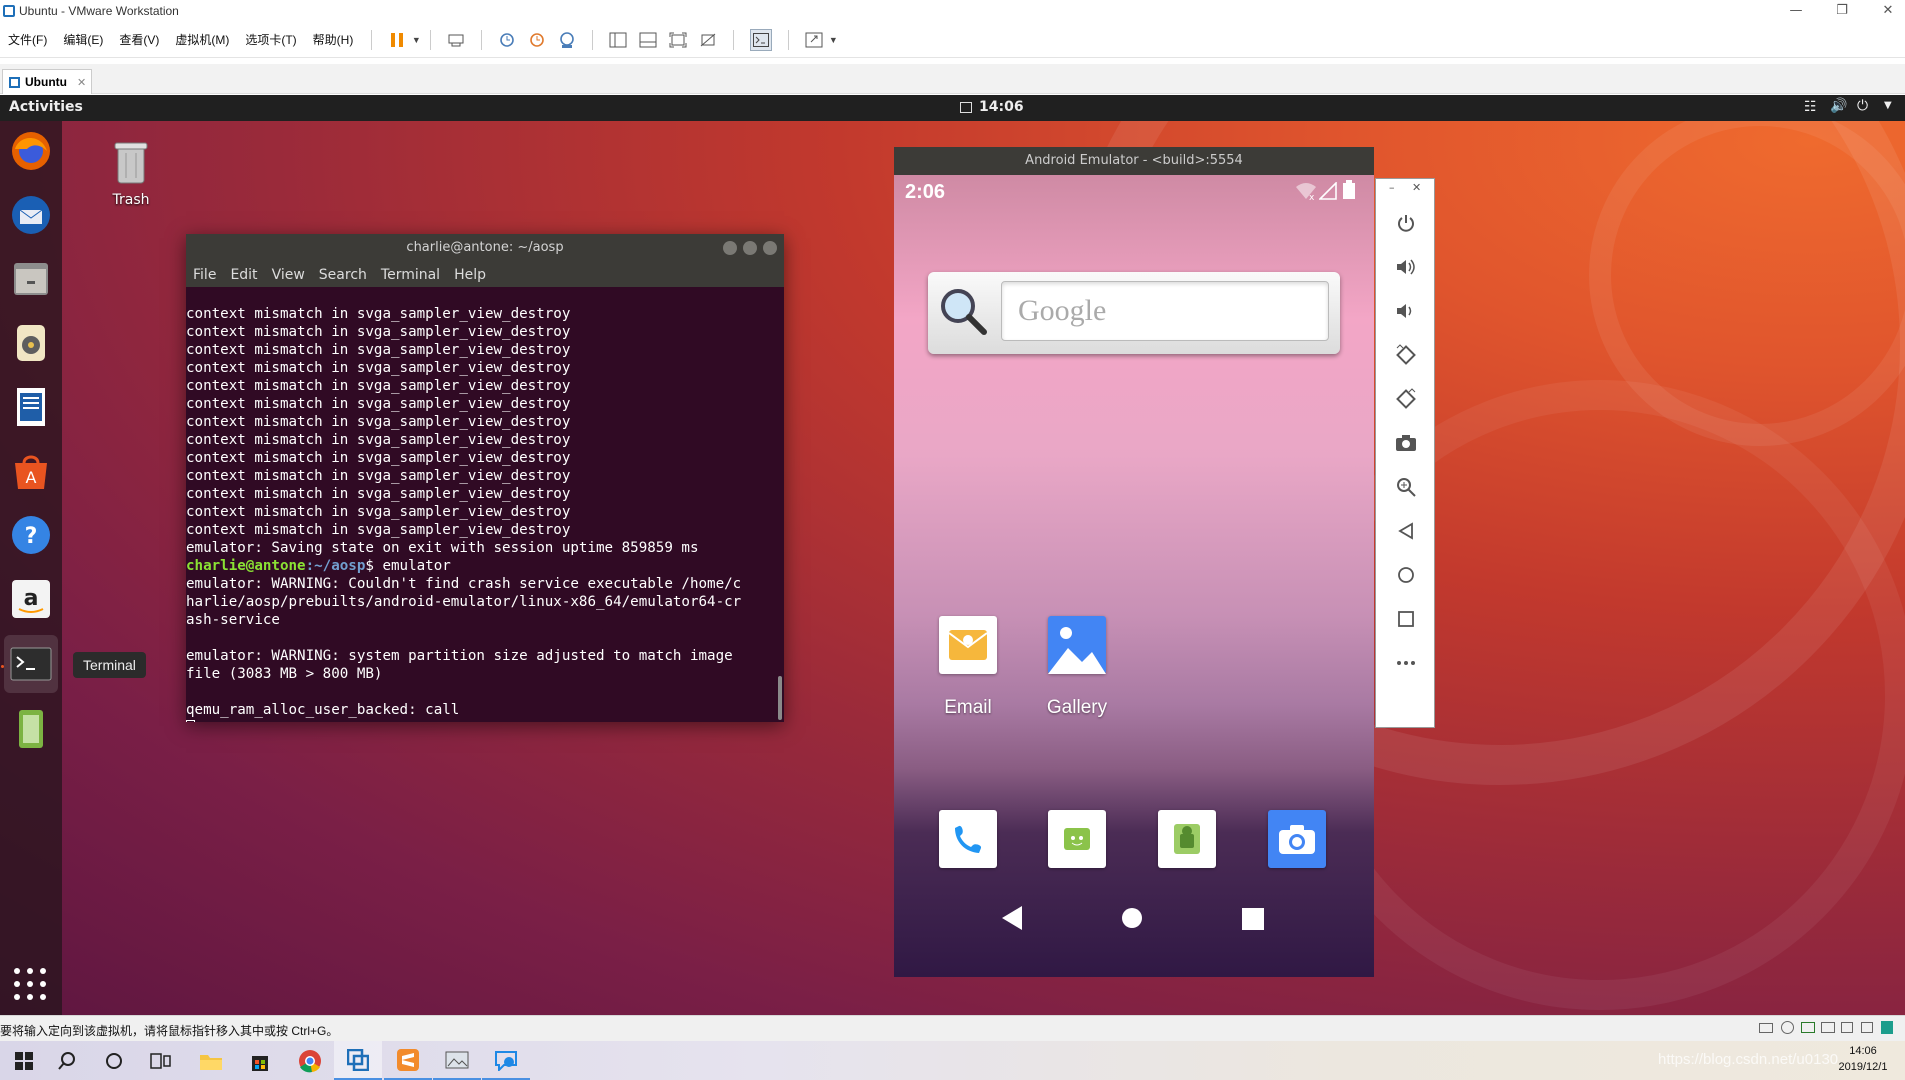 The height and width of the screenshot is (1080, 1905). I want to click on menu-view: 查看(V), so click(139, 39).